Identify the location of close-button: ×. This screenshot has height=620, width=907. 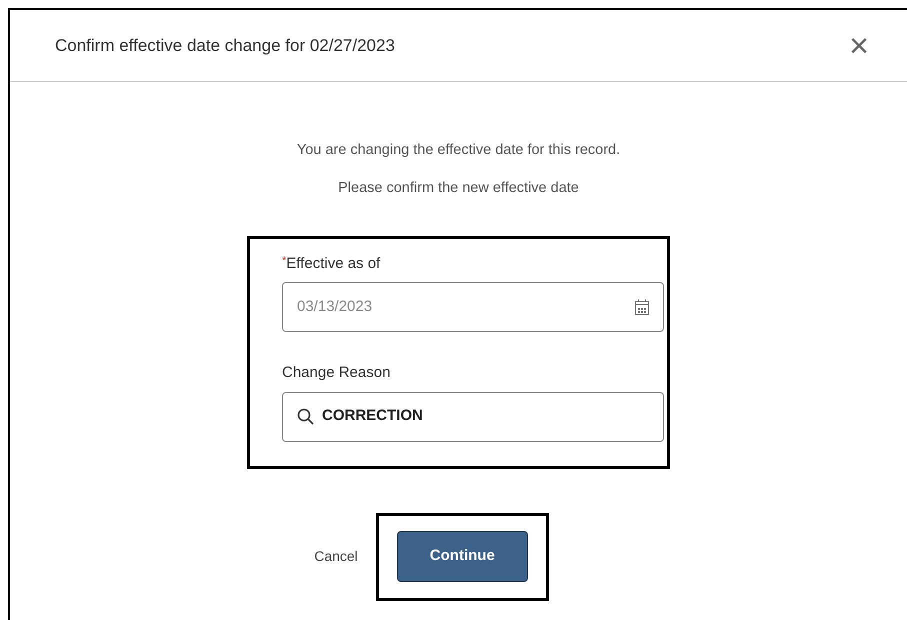
(859, 45).